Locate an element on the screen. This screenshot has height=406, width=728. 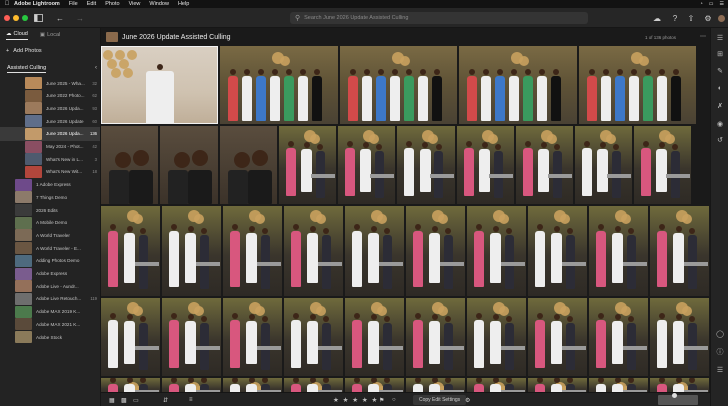
close-window-button is located at coordinates (7, 18).